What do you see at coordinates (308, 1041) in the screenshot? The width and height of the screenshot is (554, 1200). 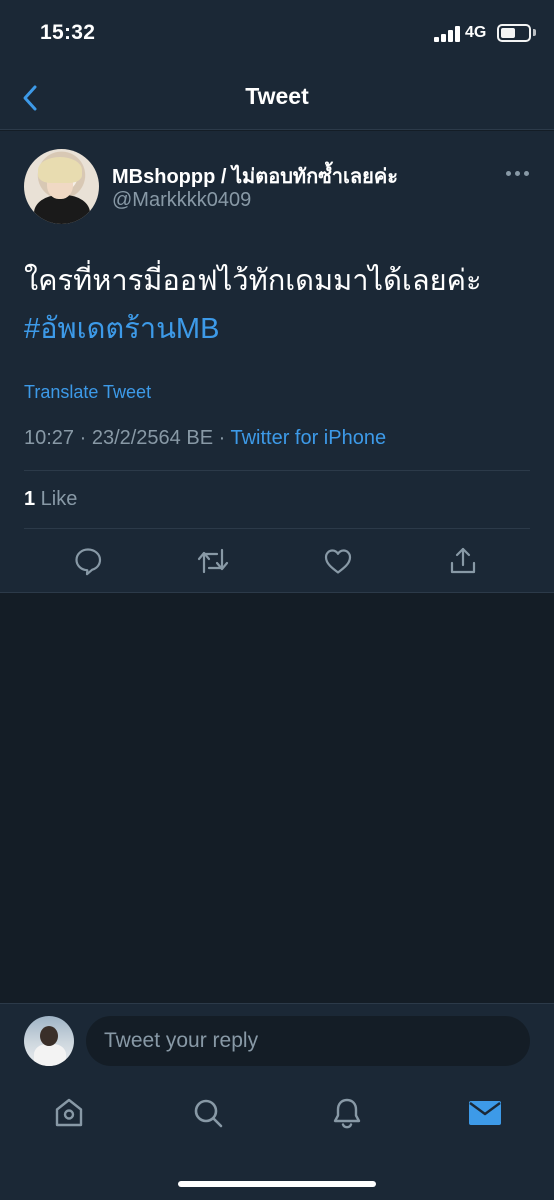 I see `reply-input` at bounding box center [308, 1041].